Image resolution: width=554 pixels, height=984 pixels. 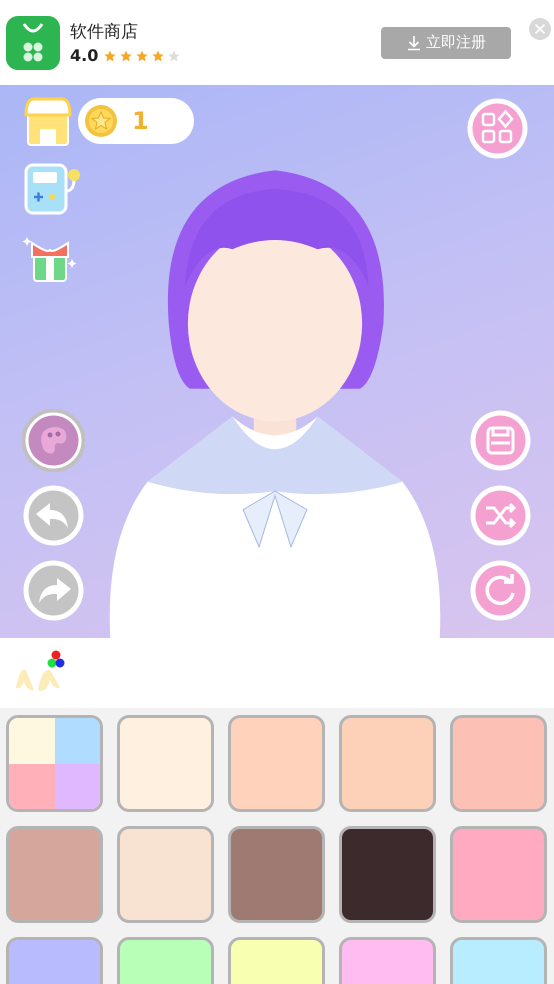 I want to click on close-icon, so click(x=540, y=29).